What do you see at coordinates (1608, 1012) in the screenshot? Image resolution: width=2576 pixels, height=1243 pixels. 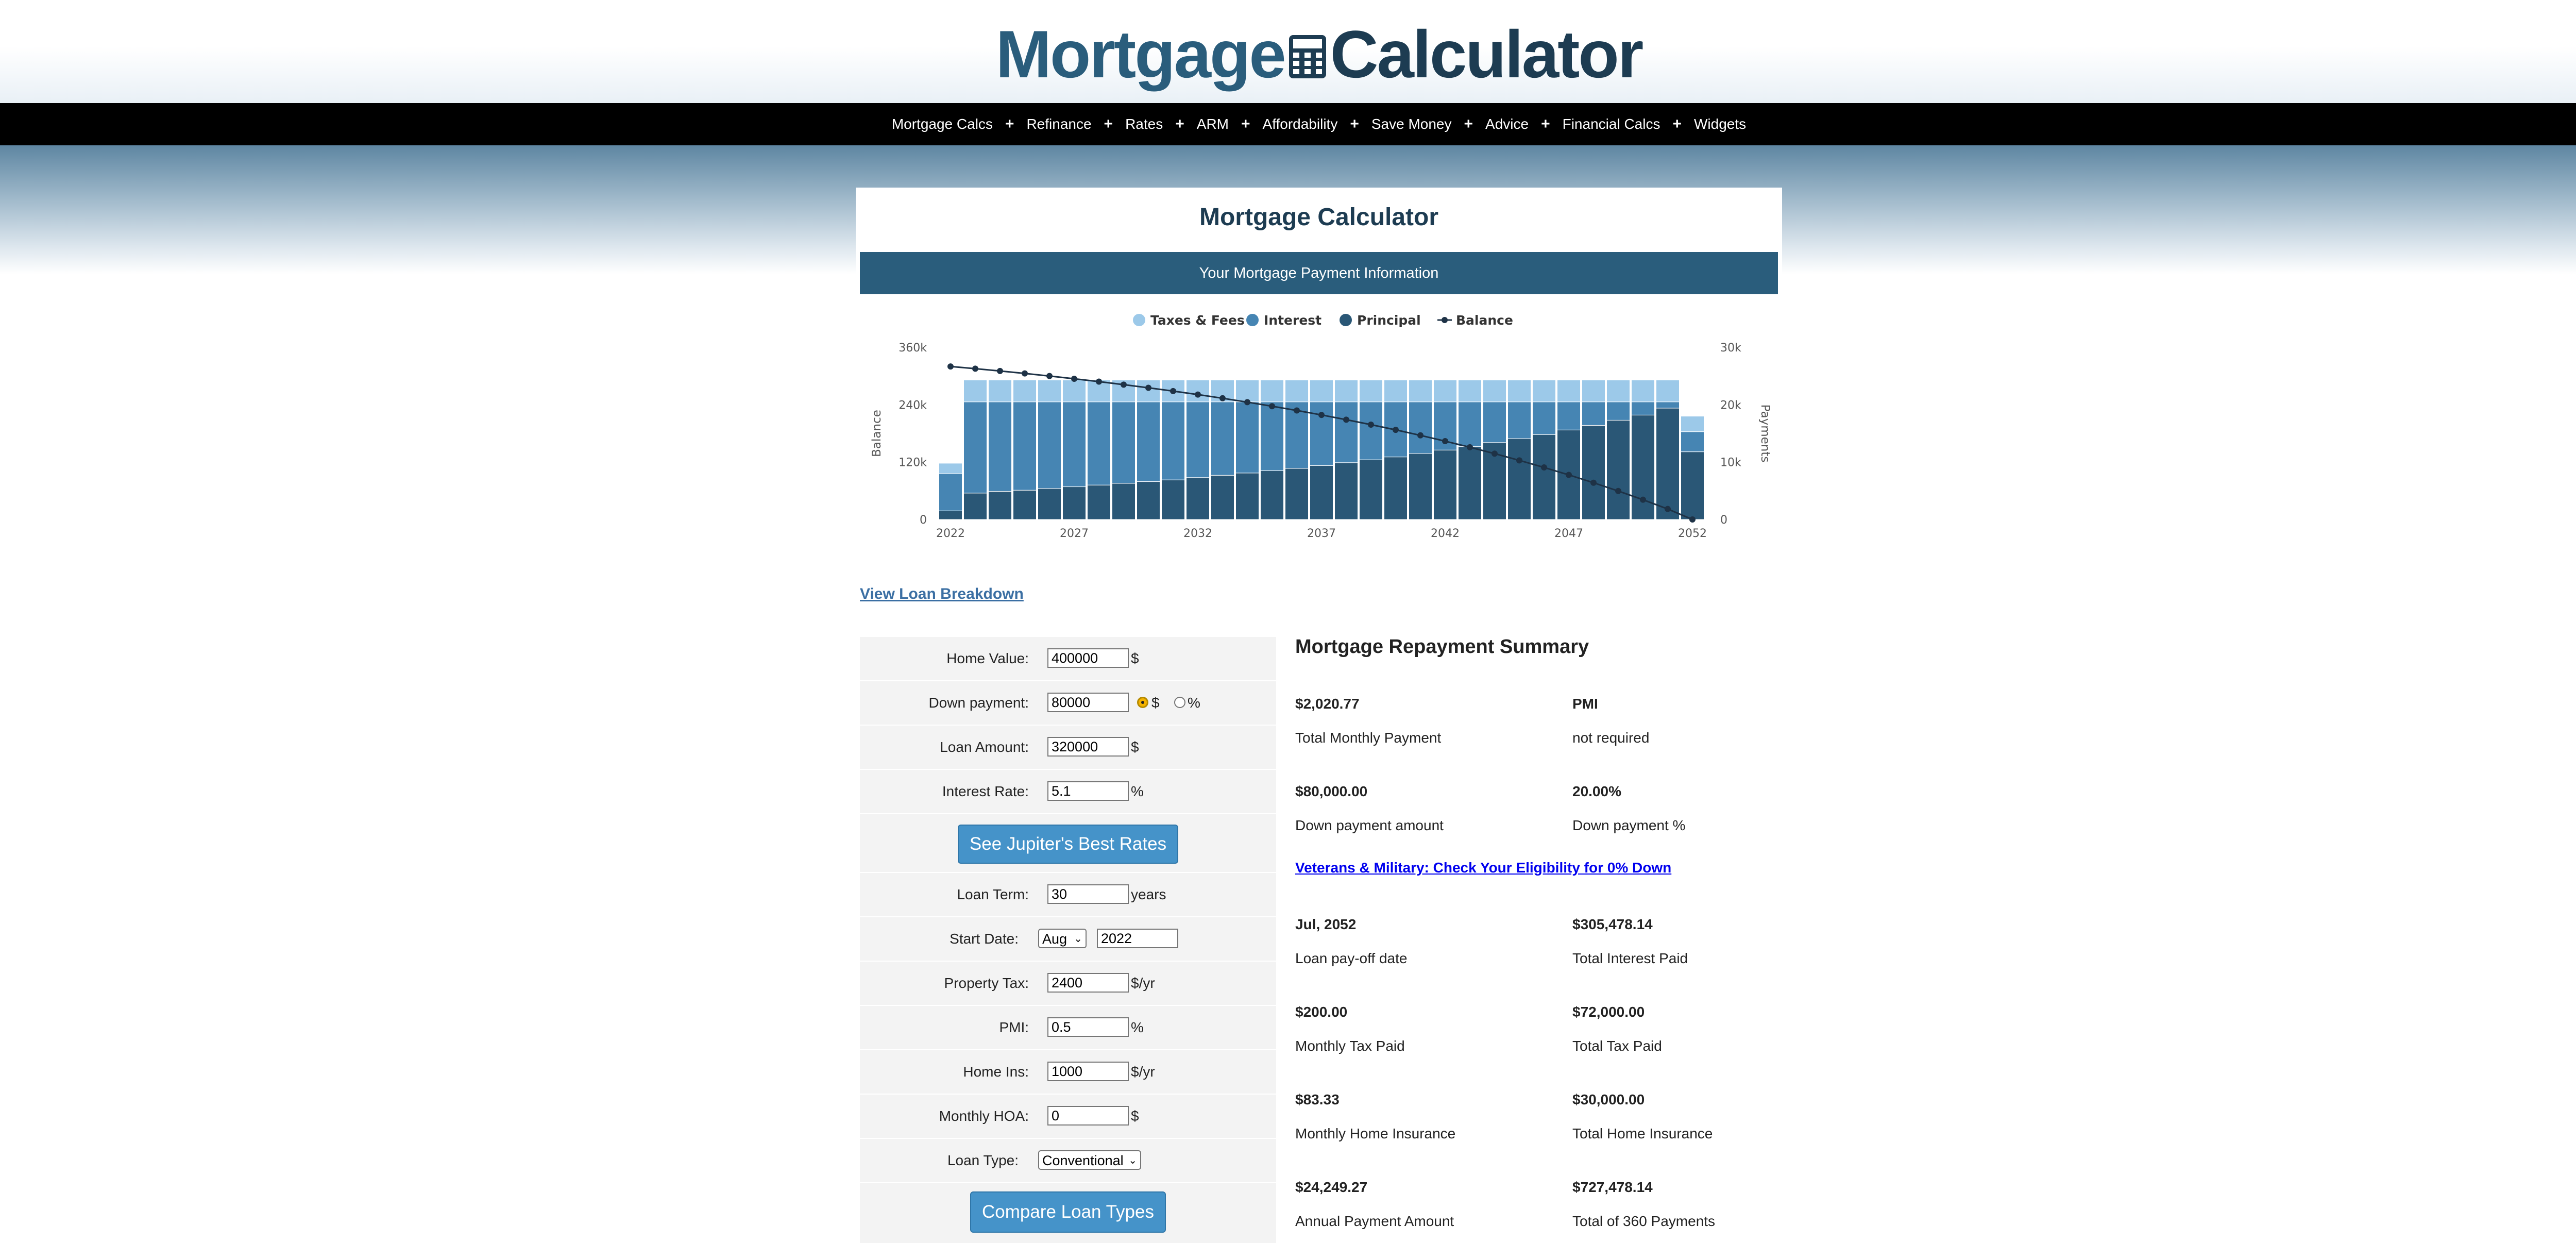 I see `total-tax-value: $72,000.00` at bounding box center [1608, 1012].